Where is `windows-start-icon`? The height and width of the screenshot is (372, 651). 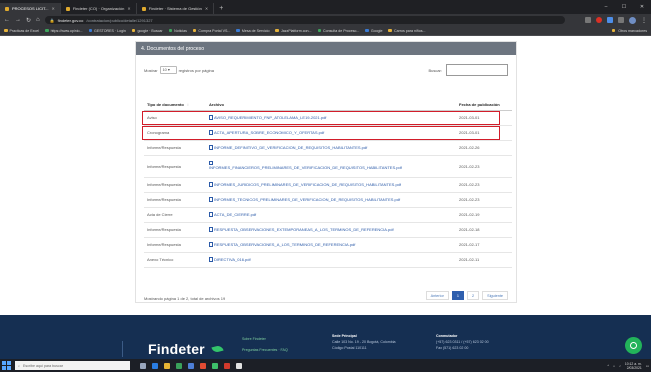 windows-start-icon is located at coordinates (6, 365).